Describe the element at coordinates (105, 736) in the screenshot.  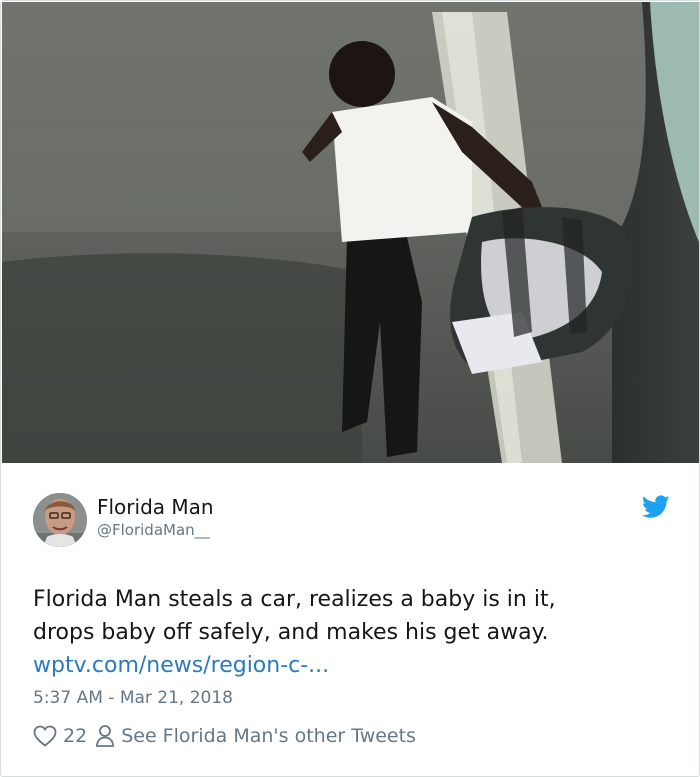
I see `person-icon` at that location.